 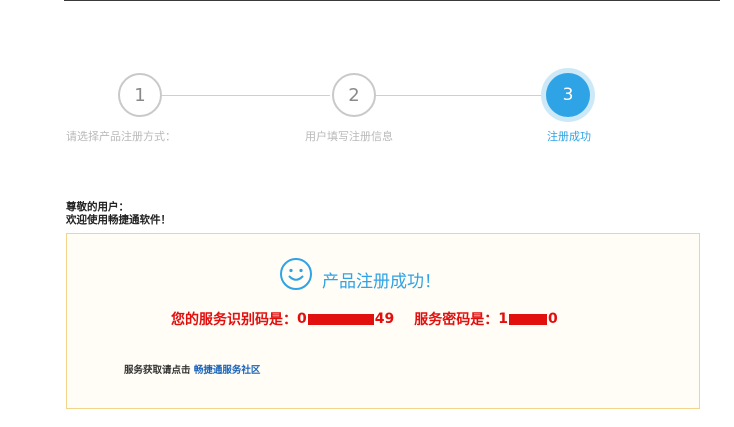 I want to click on step-2-number: 2, so click(x=354, y=95).